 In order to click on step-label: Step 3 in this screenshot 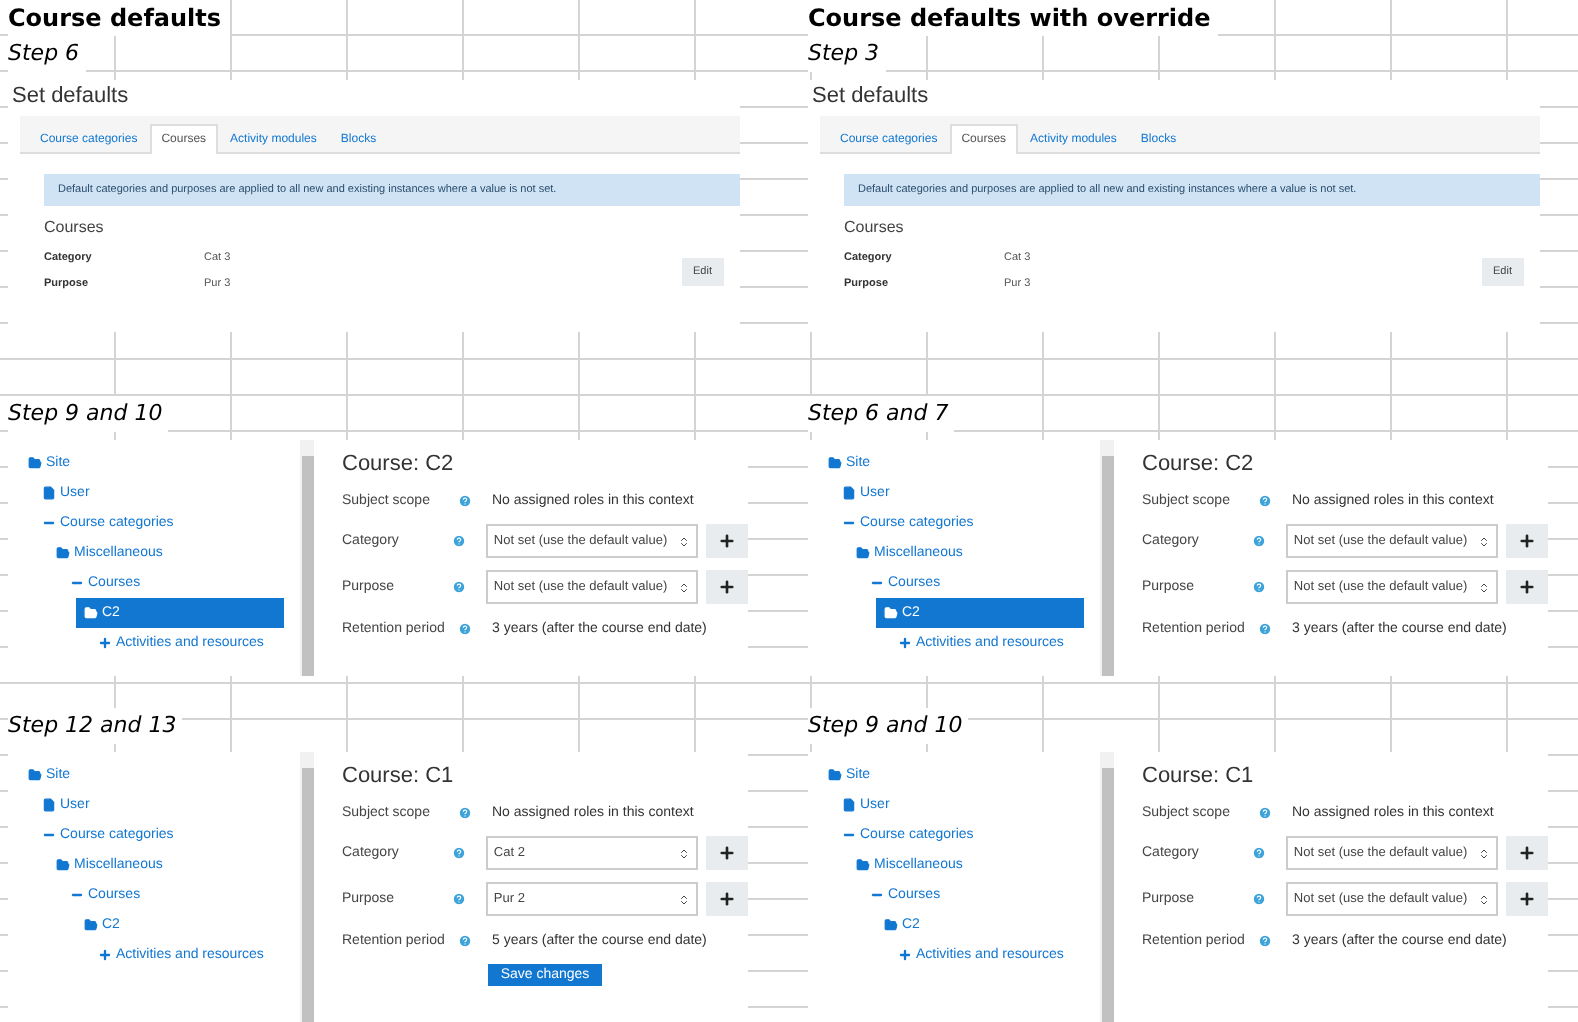, I will do `click(847, 54)`.